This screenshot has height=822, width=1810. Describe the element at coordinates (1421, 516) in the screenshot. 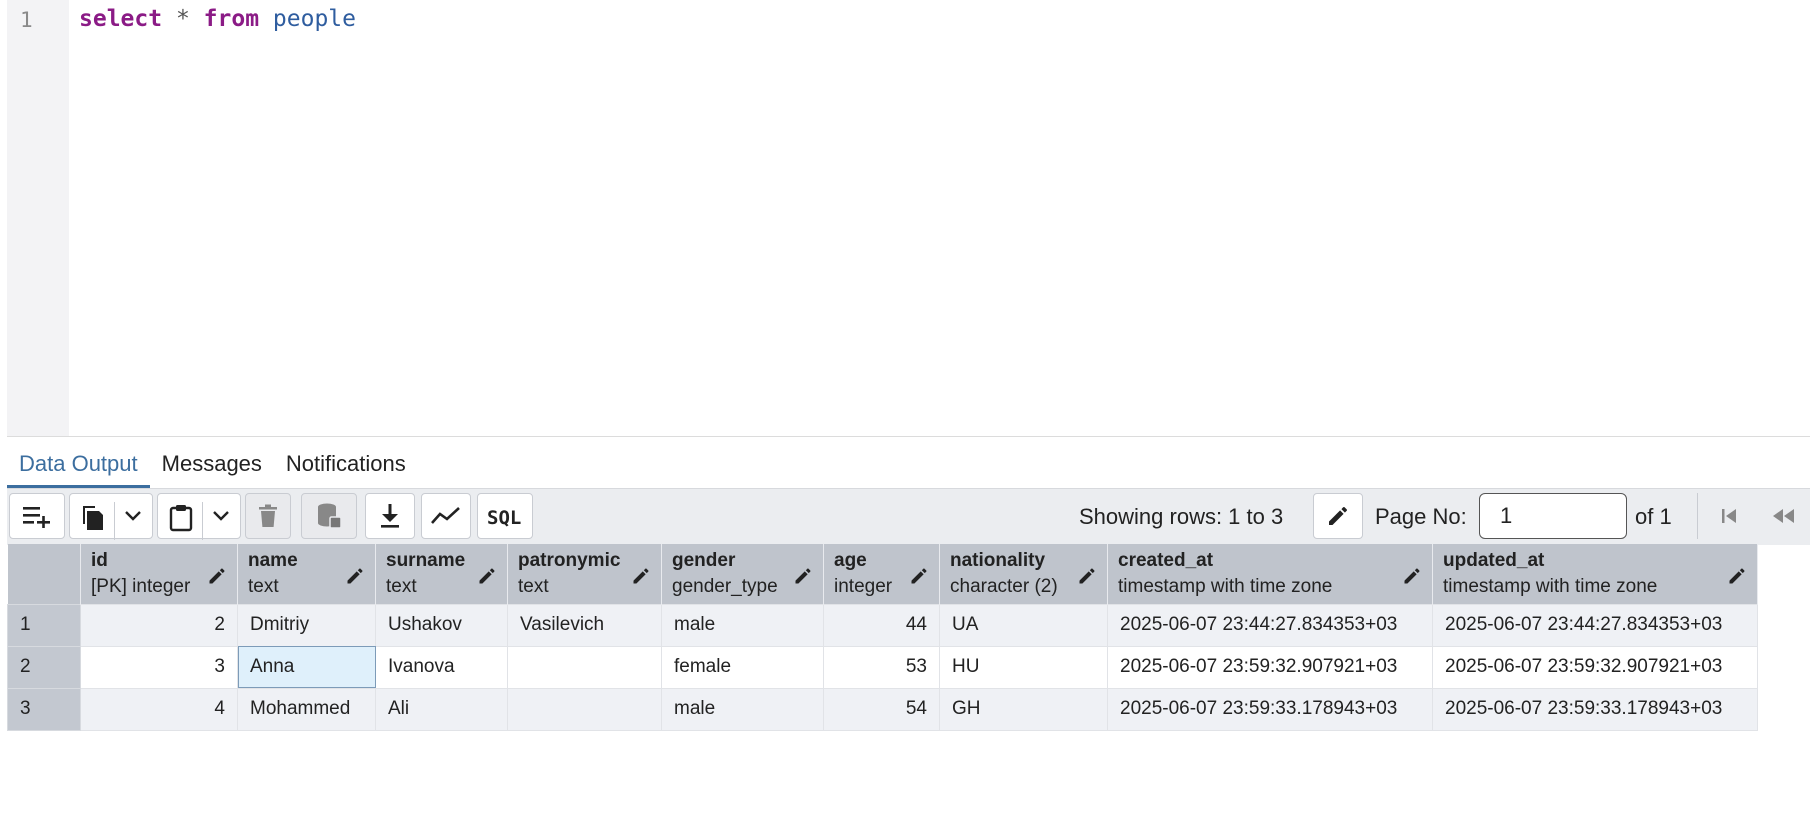

I see `page-no-label: Page No:` at that location.